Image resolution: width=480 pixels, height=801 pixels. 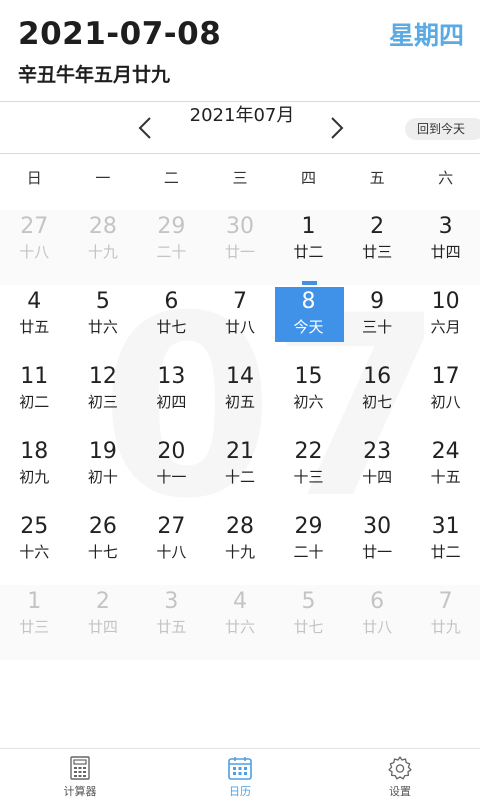 I want to click on calculator-icon, so click(x=80, y=768).